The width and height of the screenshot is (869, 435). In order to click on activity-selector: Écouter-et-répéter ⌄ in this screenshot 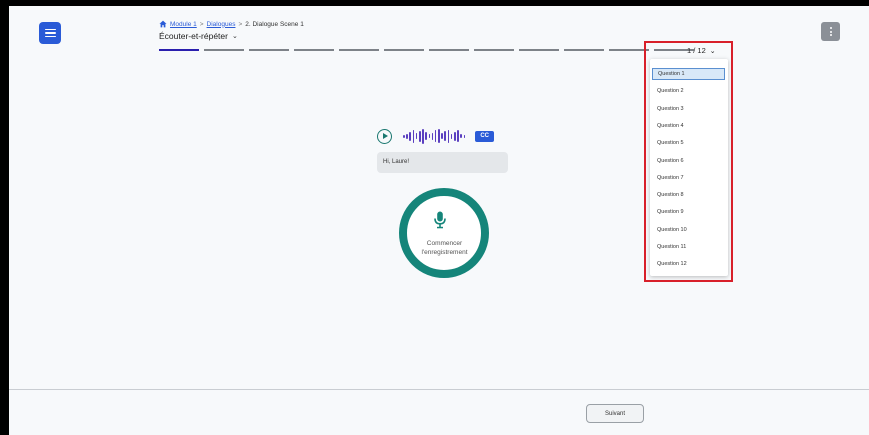, I will do `click(198, 36)`.